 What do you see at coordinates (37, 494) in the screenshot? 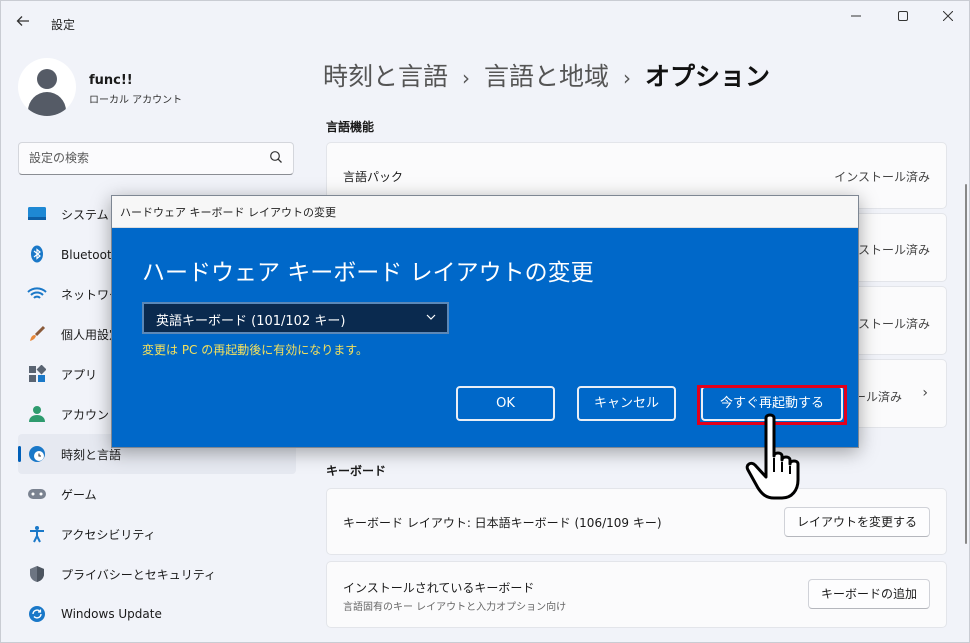
I see `gamepad-icon` at bounding box center [37, 494].